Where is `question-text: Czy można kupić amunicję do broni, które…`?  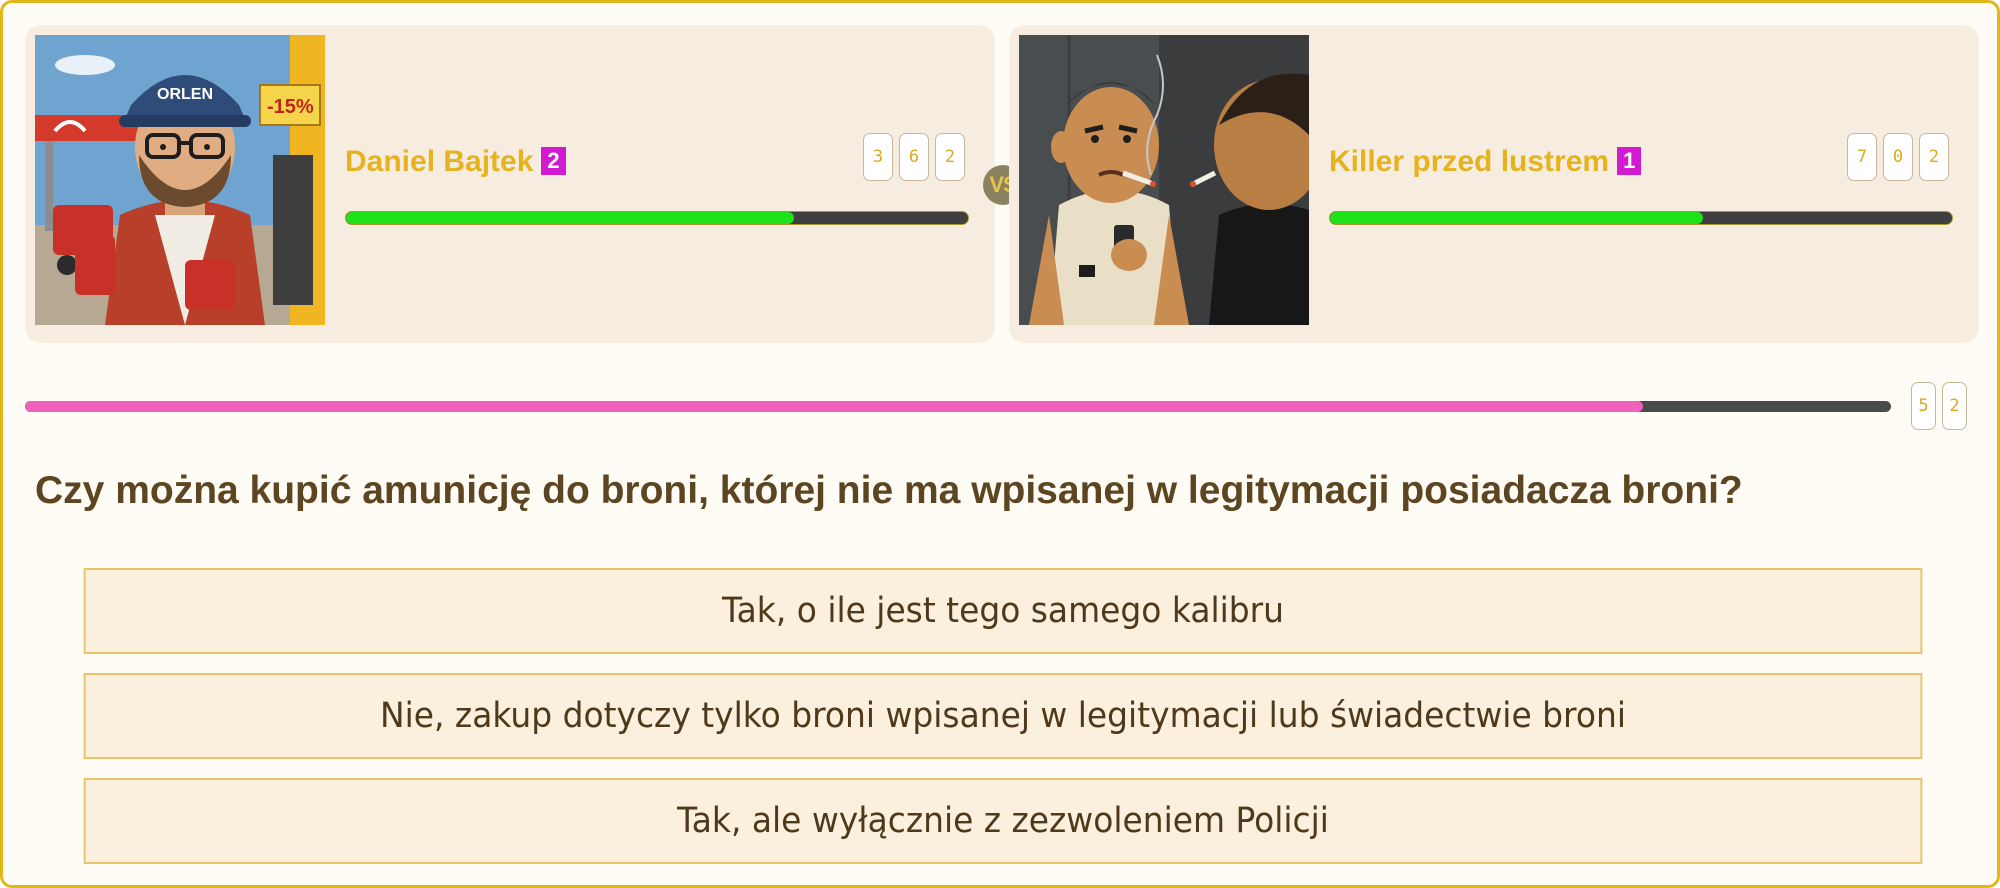 question-text: Czy można kupić amunicję do broni, które… is located at coordinates (889, 490).